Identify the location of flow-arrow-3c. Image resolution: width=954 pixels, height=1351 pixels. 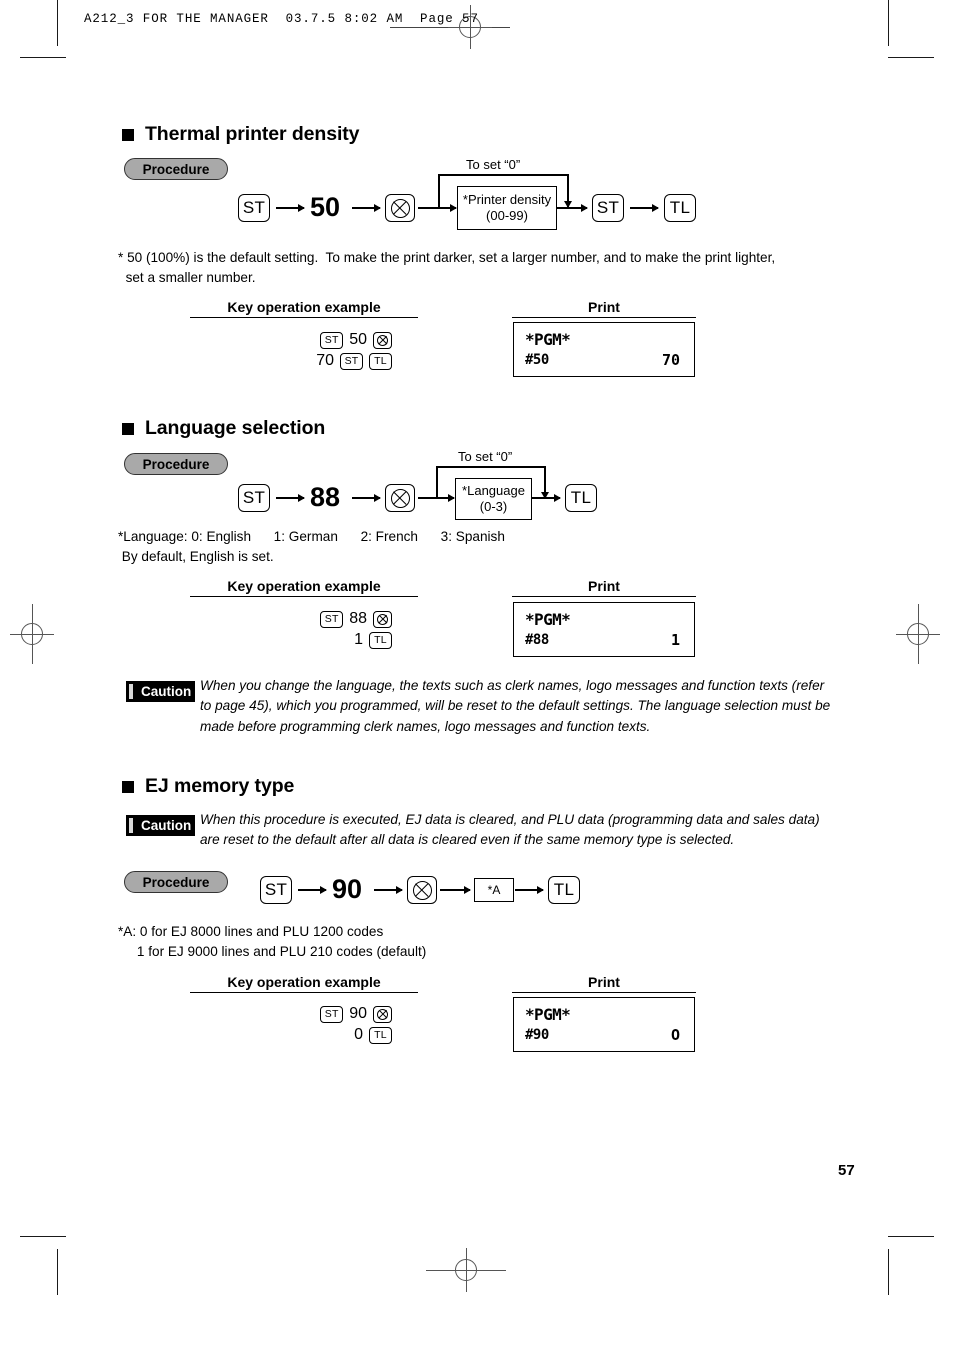
(455, 890).